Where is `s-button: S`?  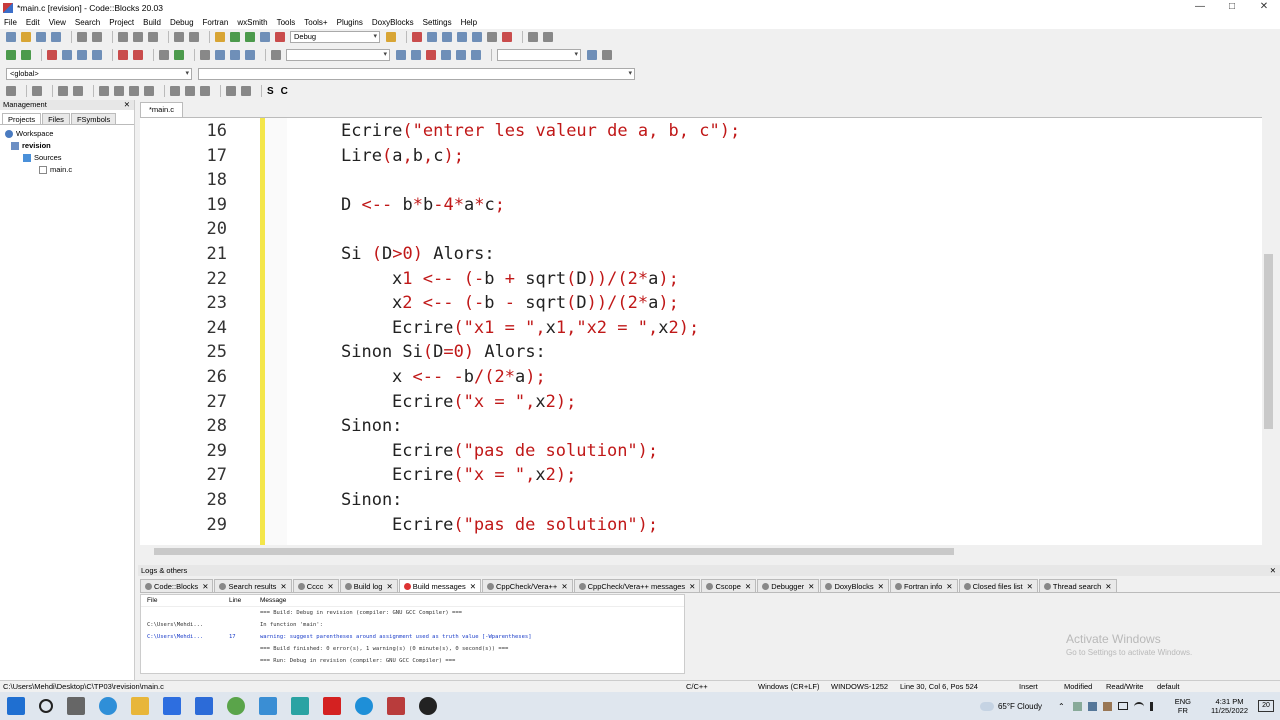 s-button: S is located at coordinates (270, 91).